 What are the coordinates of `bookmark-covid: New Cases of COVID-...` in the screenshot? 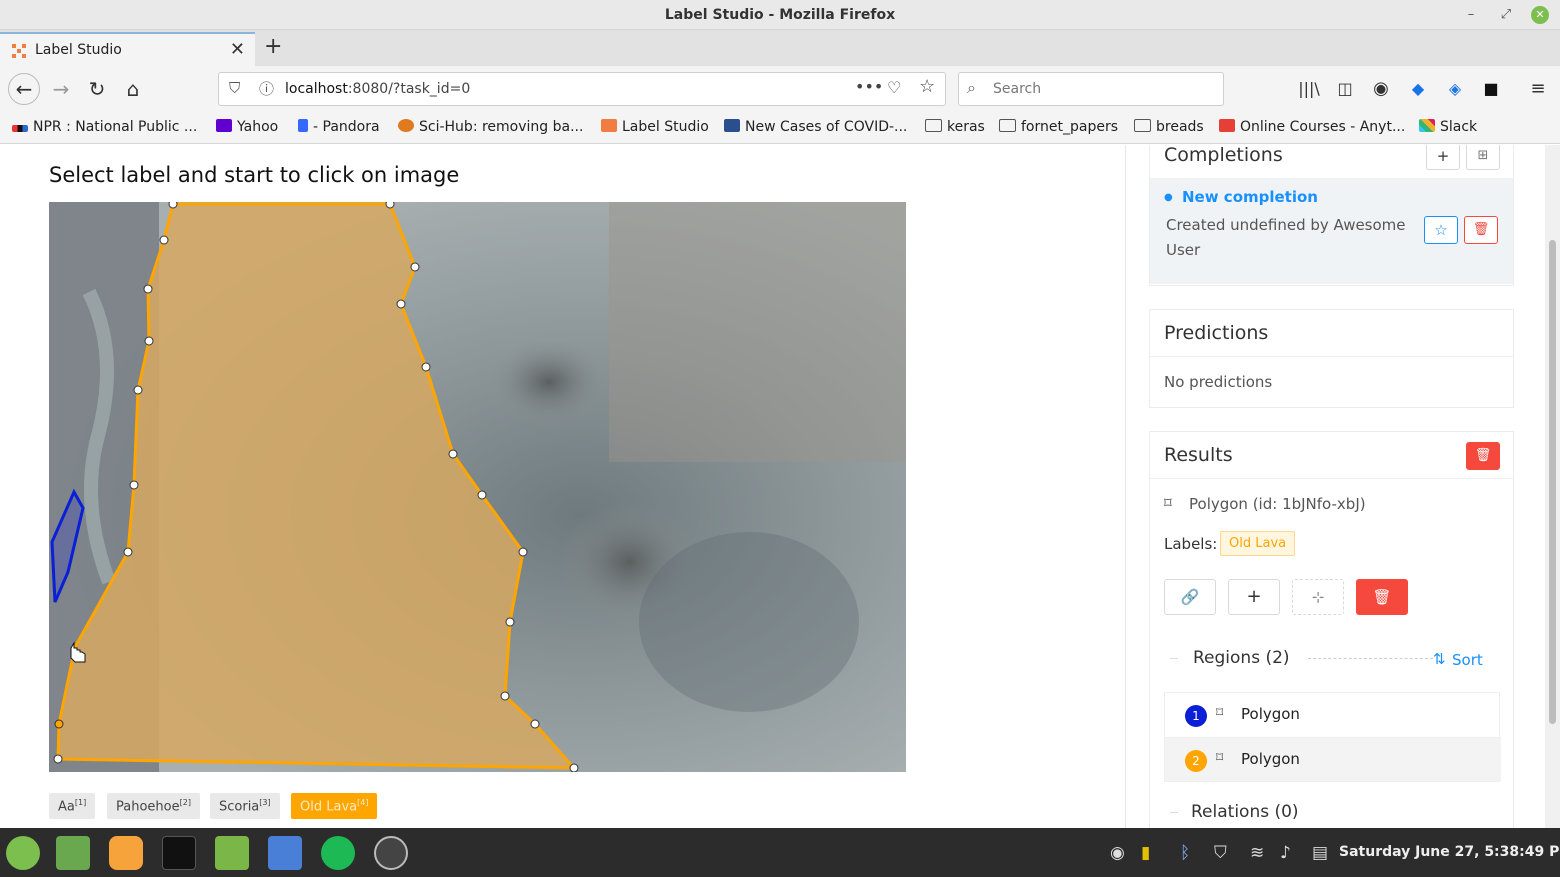 It's located at (815, 127).